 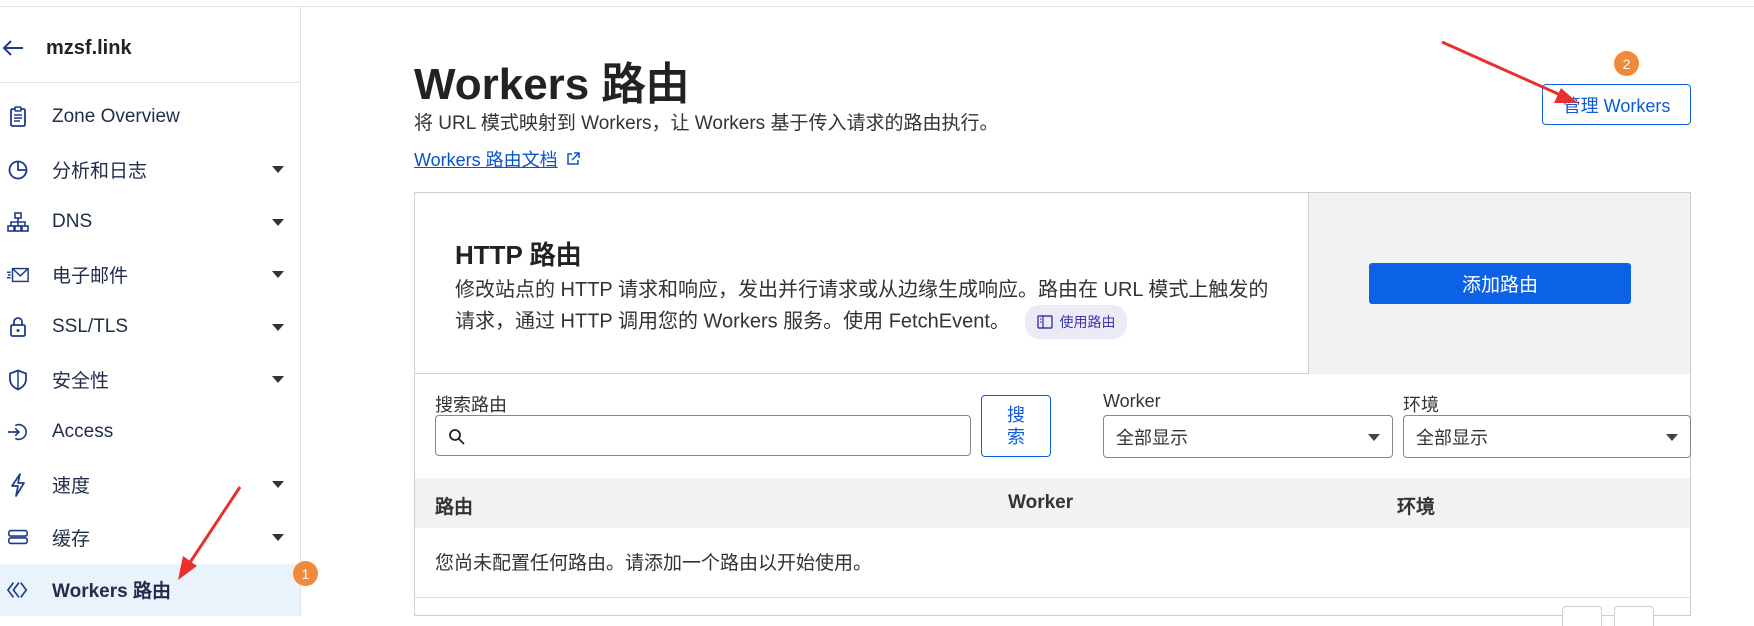 What do you see at coordinates (454, 505) in the screenshot?
I see `column-header-route: 路由` at bounding box center [454, 505].